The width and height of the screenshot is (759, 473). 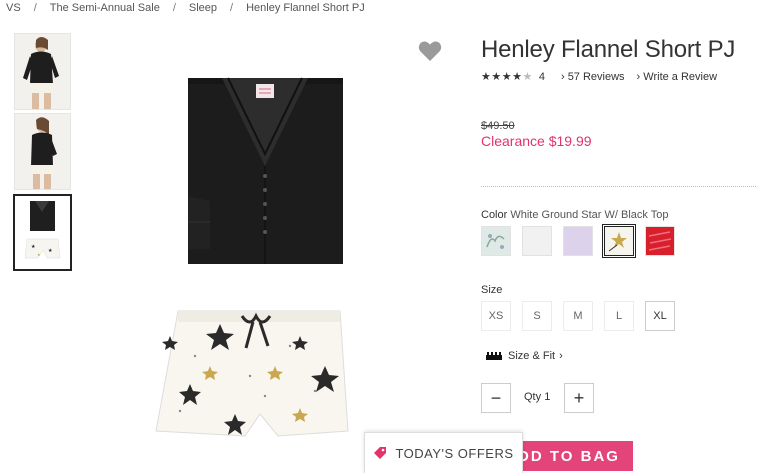 What do you see at coordinates (496, 241) in the screenshot?
I see `swatch-floral-mint` at bounding box center [496, 241].